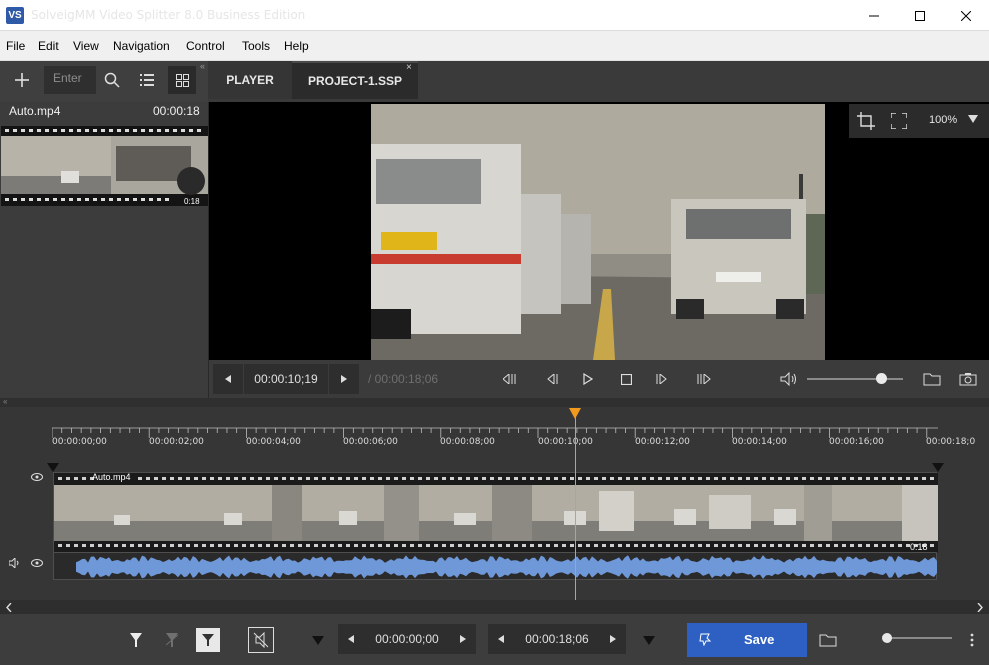 This screenshot has height=665, width=989. I want to click on video-track, so click(495, 512).